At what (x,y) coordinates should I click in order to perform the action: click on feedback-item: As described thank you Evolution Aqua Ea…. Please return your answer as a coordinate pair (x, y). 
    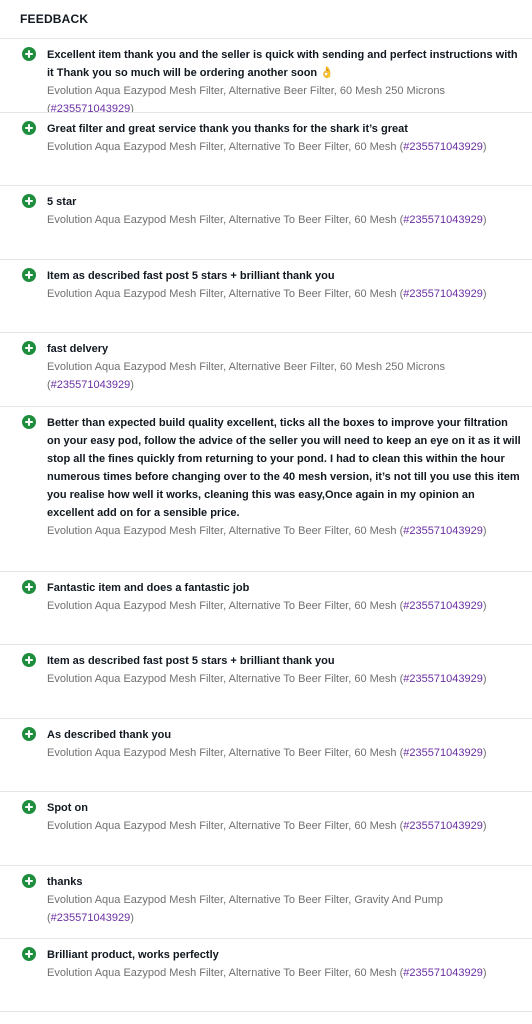
    Looking at the image, I should click on (266, 755).